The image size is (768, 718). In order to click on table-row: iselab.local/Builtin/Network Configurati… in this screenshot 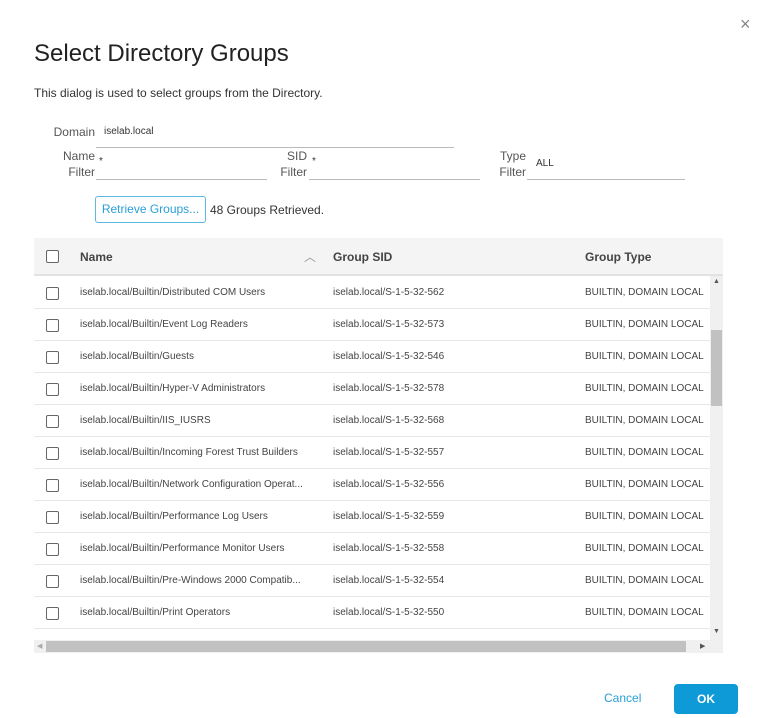, I will do `click(372, 485)`.